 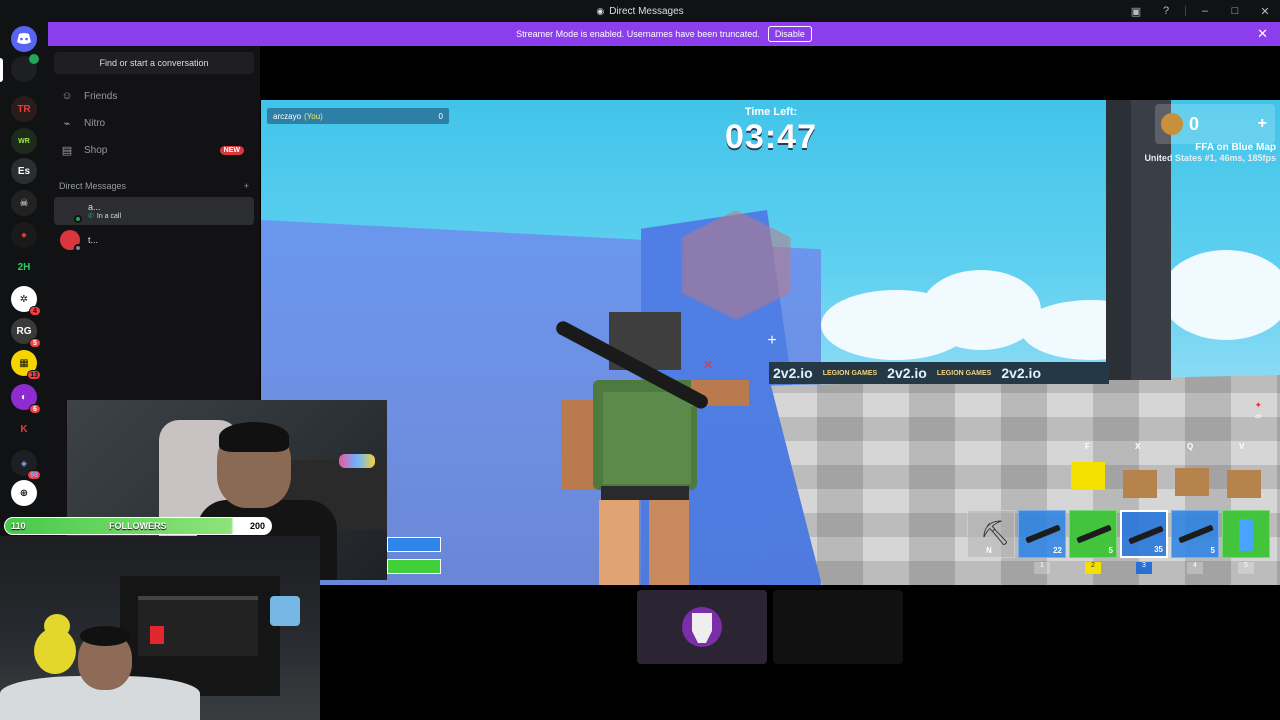 I want to click on character-vest, so click(x=647, y=438).